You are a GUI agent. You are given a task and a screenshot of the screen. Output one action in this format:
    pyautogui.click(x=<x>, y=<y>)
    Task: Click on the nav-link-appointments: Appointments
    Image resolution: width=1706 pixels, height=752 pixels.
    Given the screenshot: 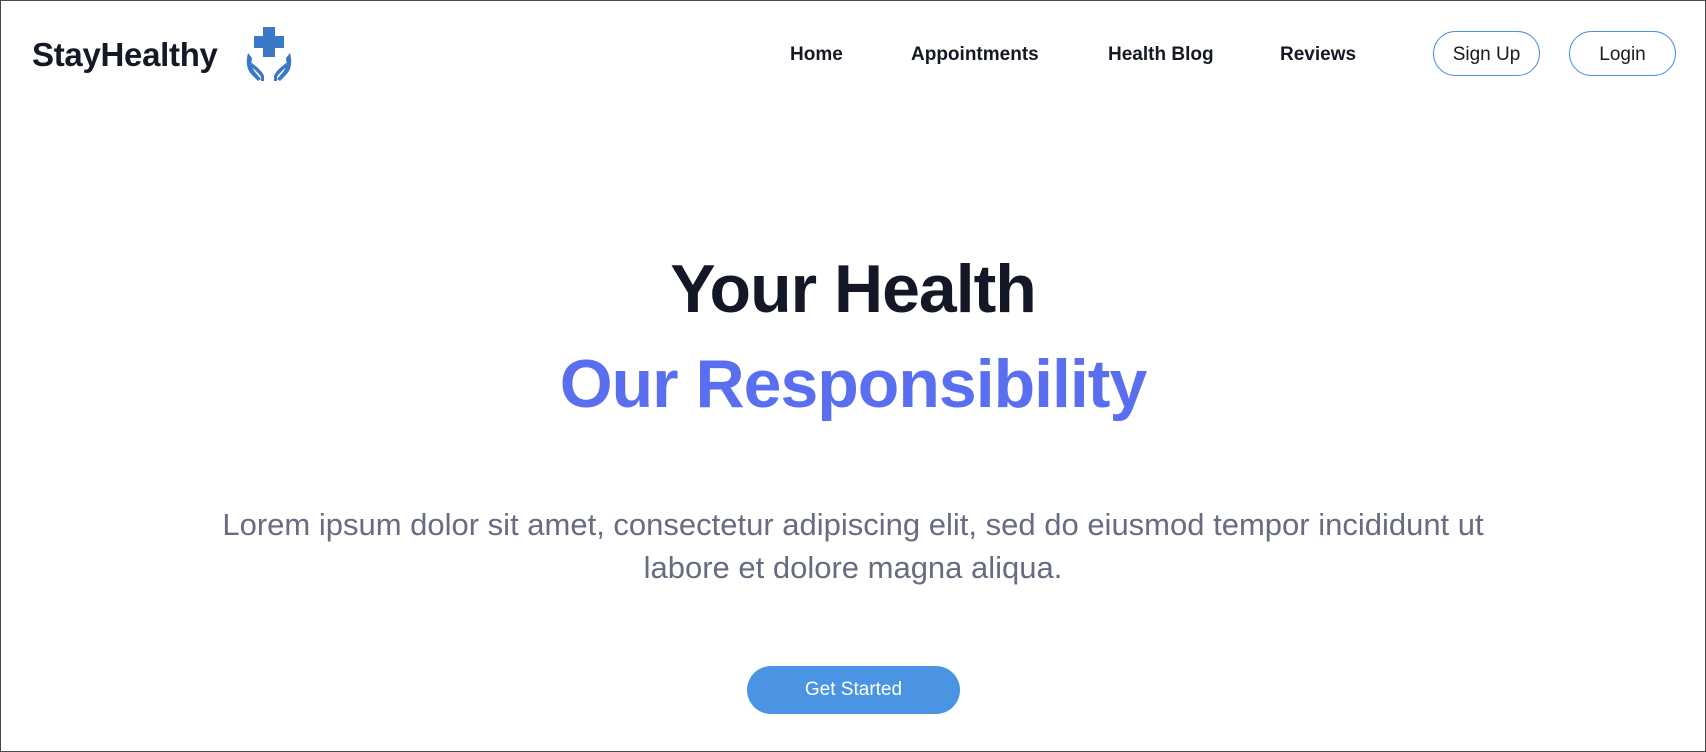 What is the action you would take?
    pyautogui.click(x=975, y=55)
    